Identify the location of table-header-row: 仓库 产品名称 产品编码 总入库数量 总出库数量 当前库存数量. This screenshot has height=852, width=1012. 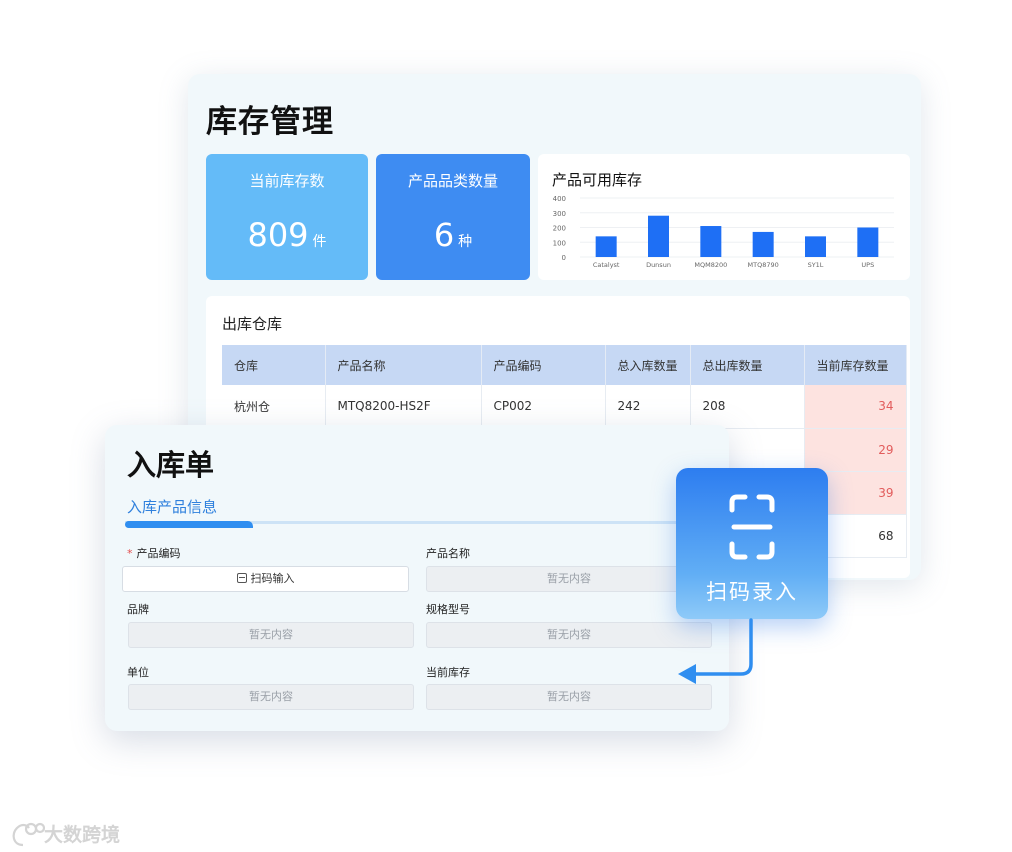
(564, 365).